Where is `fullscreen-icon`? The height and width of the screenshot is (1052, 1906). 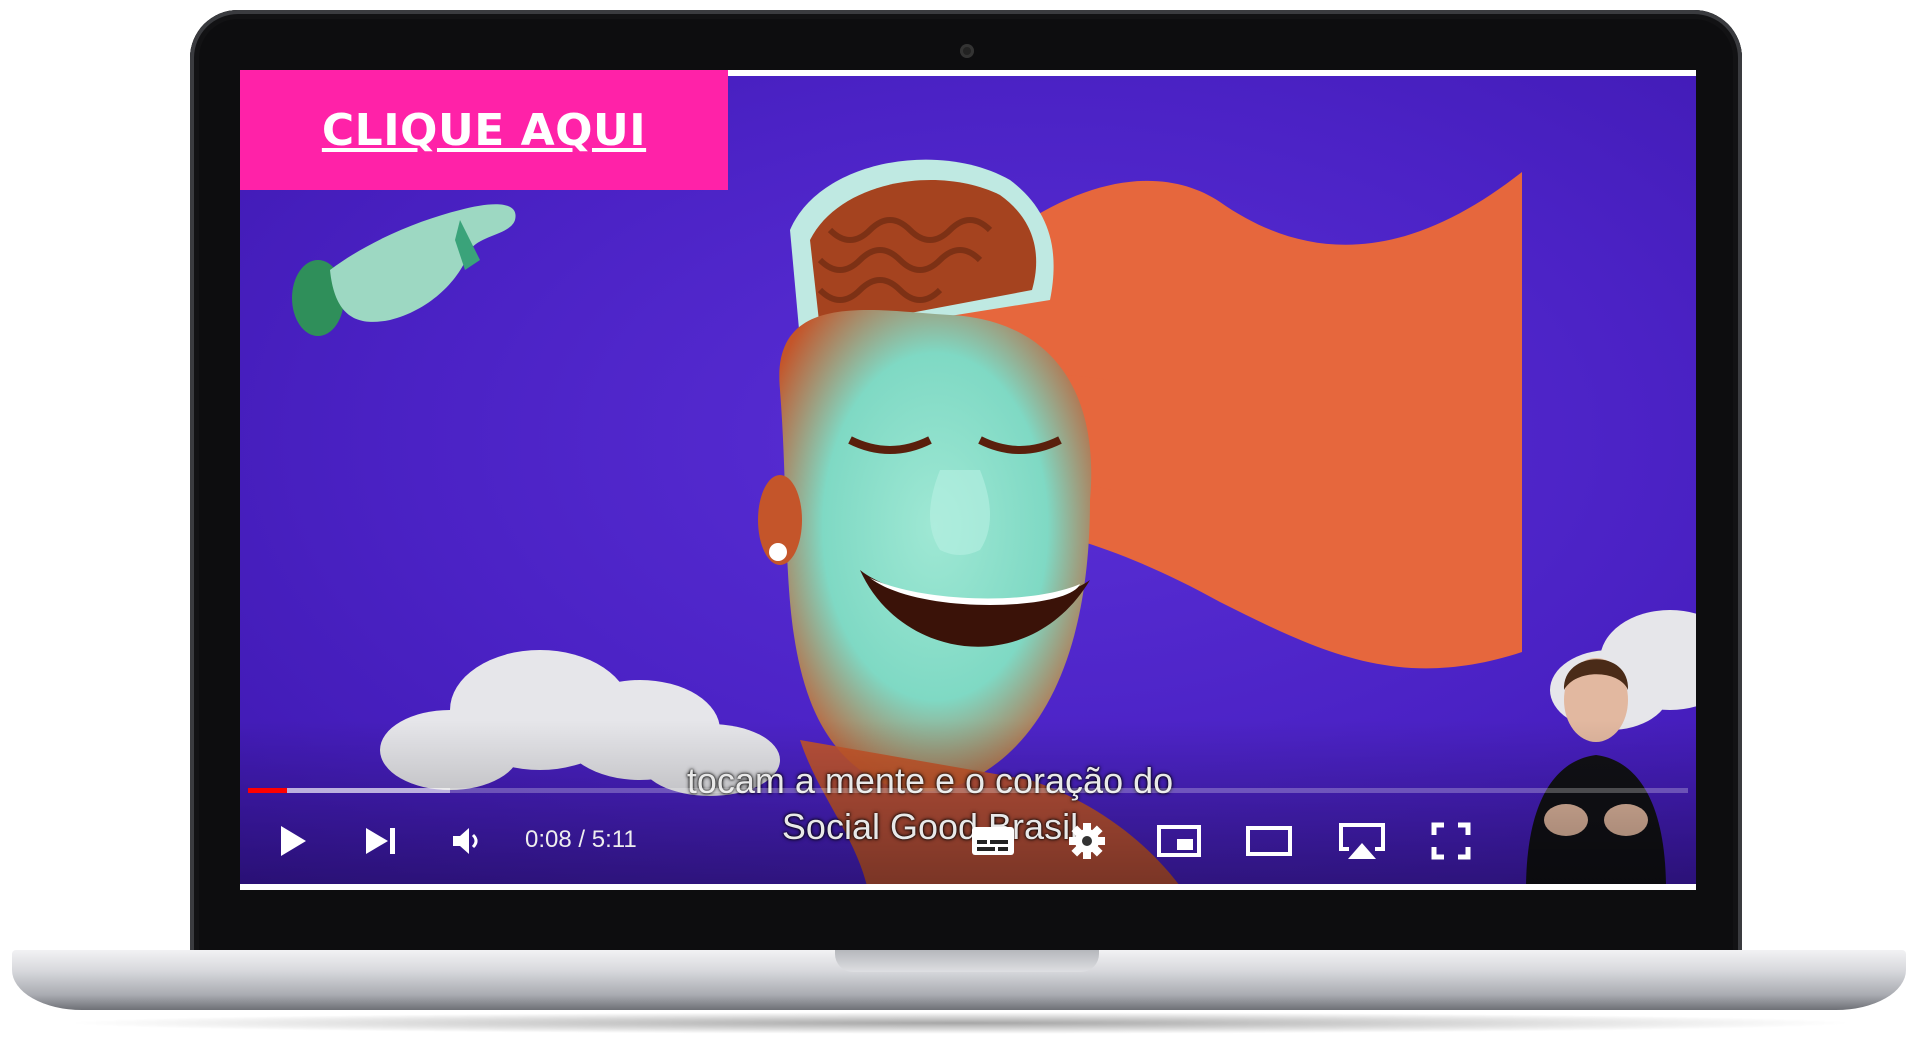 fullscreen-icon is located at coordinates (1451, 841).